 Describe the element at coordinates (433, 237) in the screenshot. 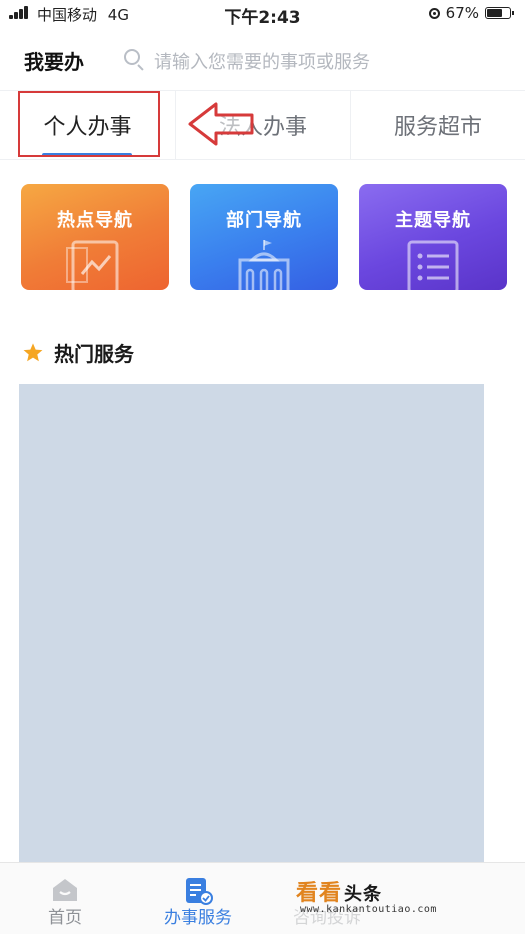

I see `topic-navigation-card: 主题导航` at that location.